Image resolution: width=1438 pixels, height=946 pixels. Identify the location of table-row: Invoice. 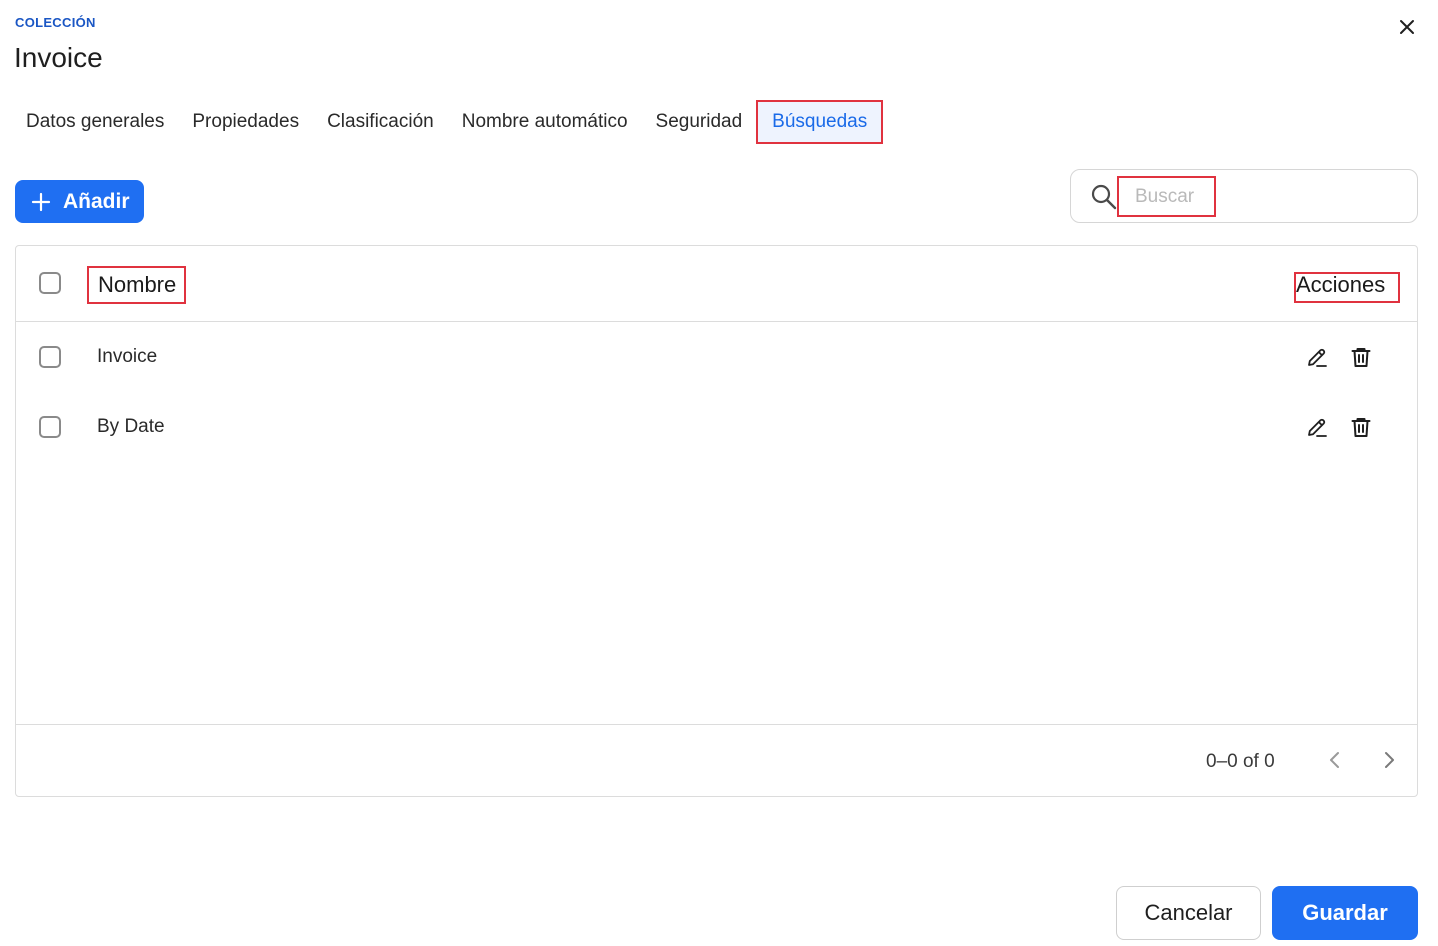
(716, 357).